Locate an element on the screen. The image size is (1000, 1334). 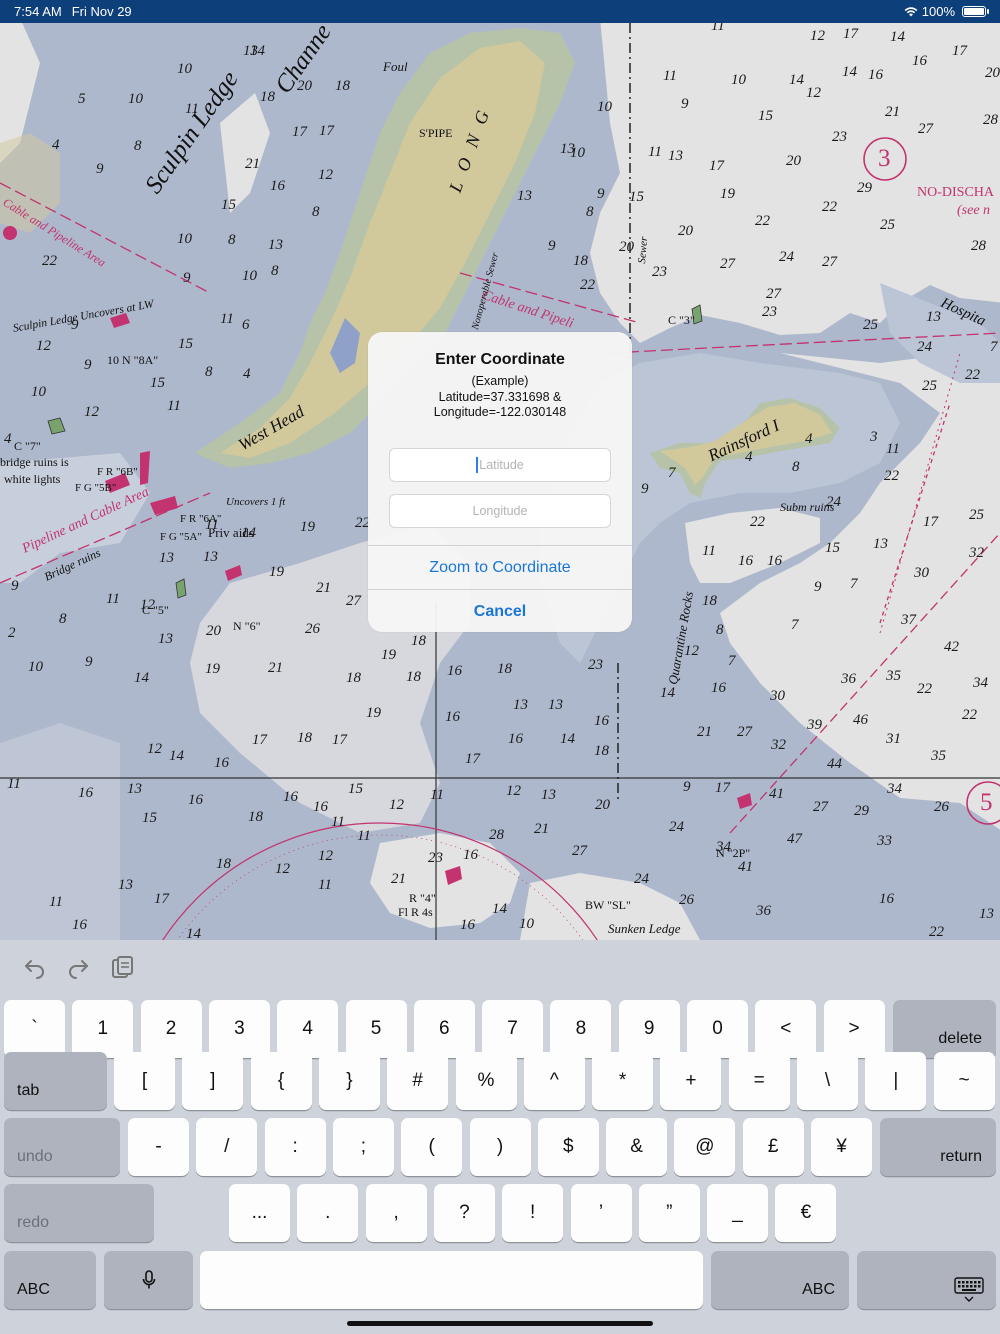
key-row1-3: 3 is located at coordinates (239, 1029).